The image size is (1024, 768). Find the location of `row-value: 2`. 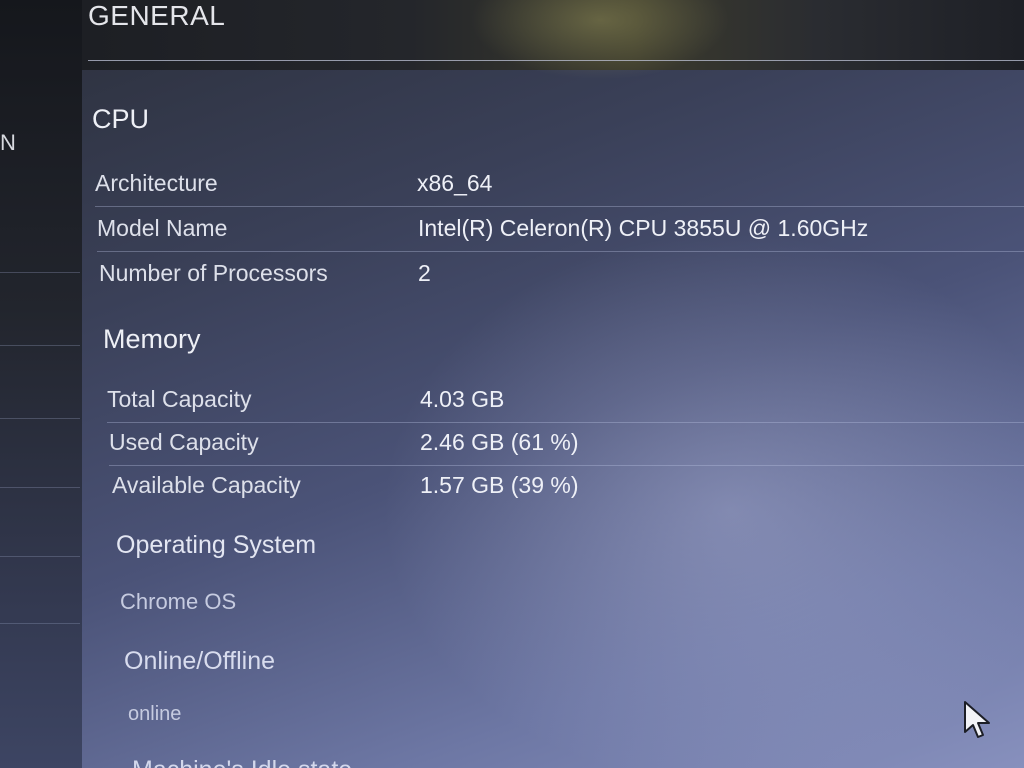

row-value: 2 is located at coordinates (424, 273).